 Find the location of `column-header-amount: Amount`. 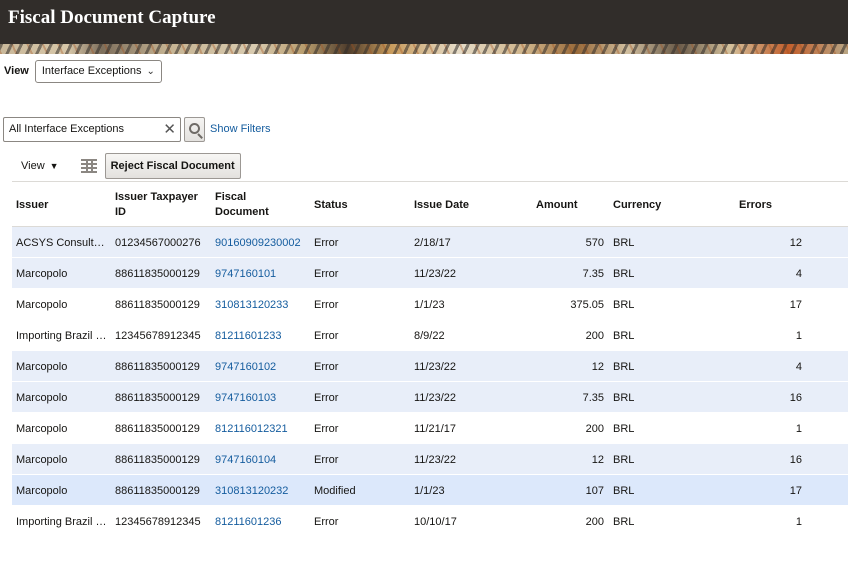

column-header-amount: Amount is located at coordinates (566, 205).